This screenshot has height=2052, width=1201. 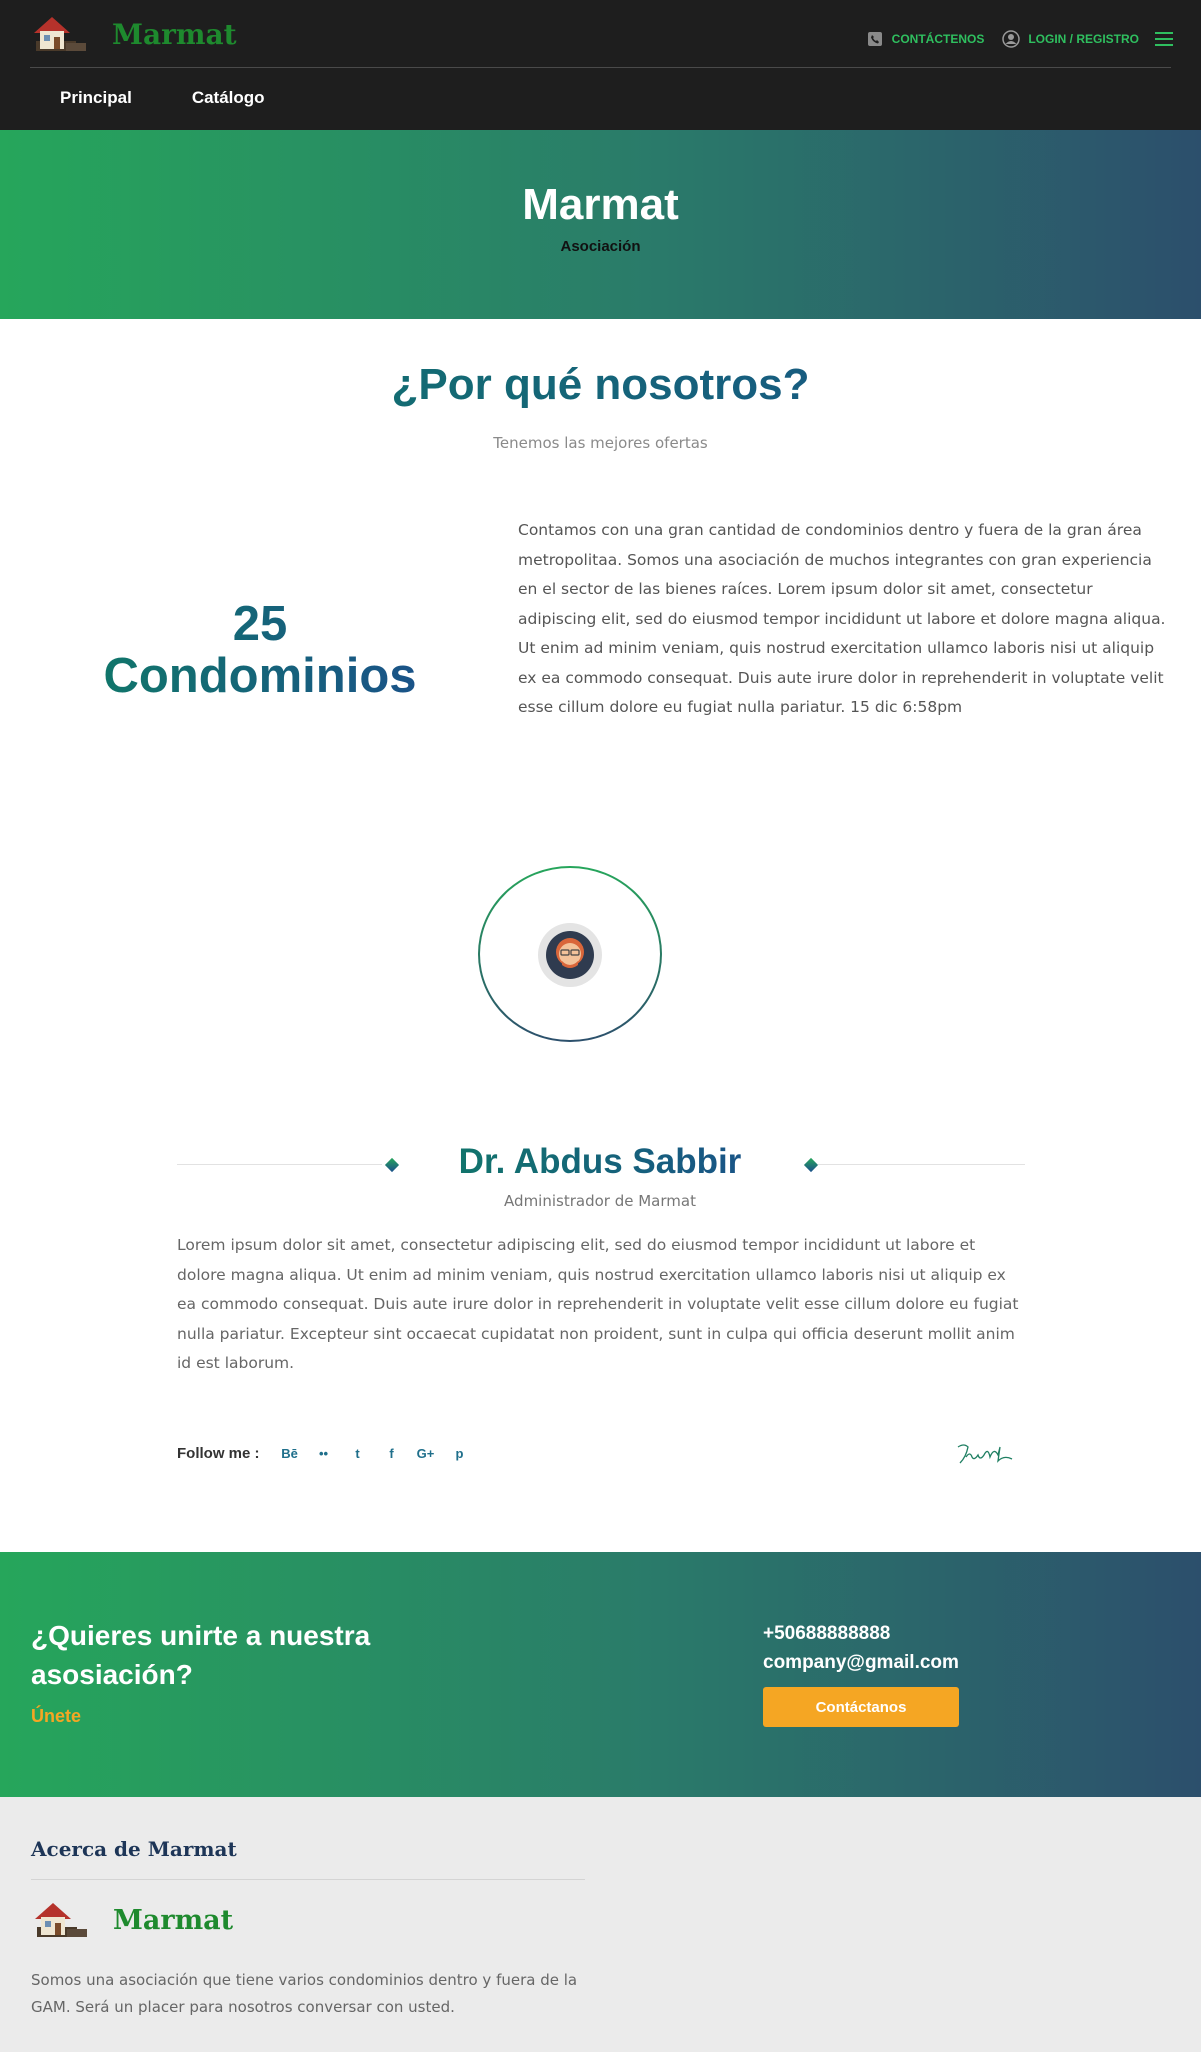 I want to click on user-icon, so click(x=1011, y=39).